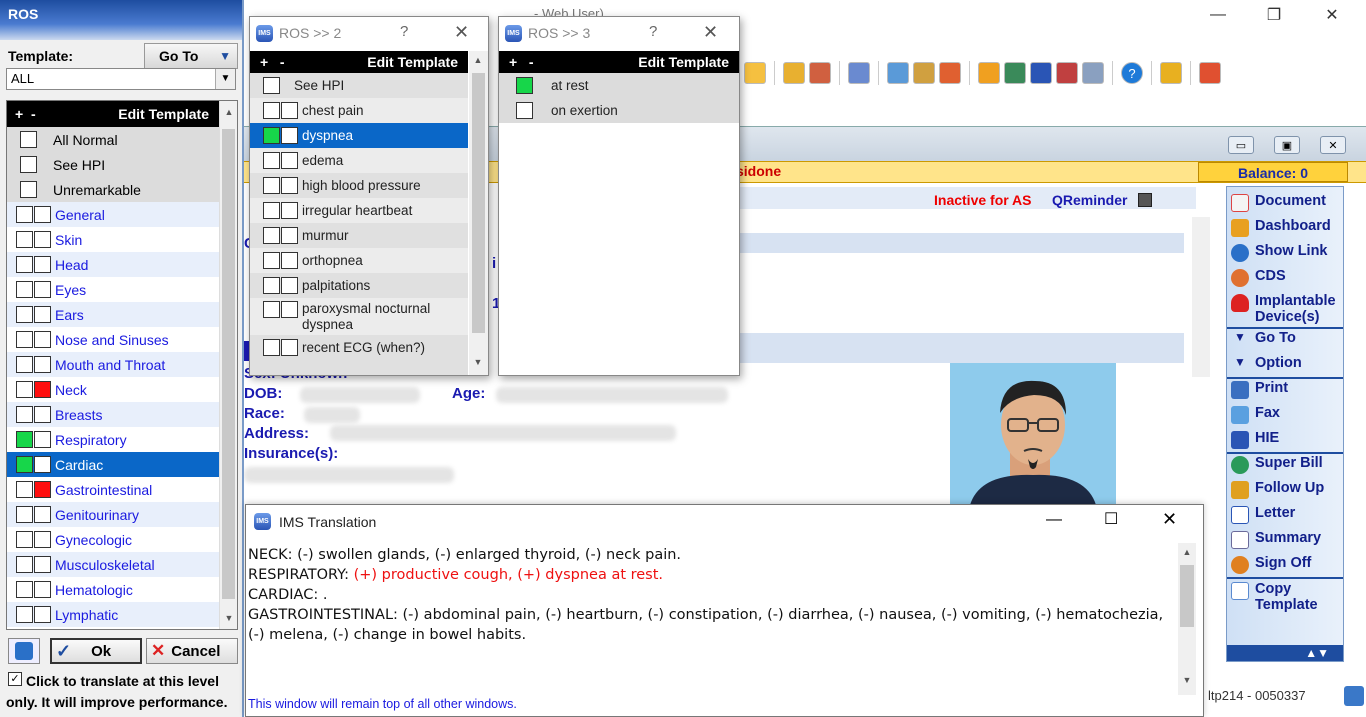 This screenshot has height=717, width=1366. Describe the element at coordinates (1278, 202) in the screenshot. I see `menu-document: Document` at that location.